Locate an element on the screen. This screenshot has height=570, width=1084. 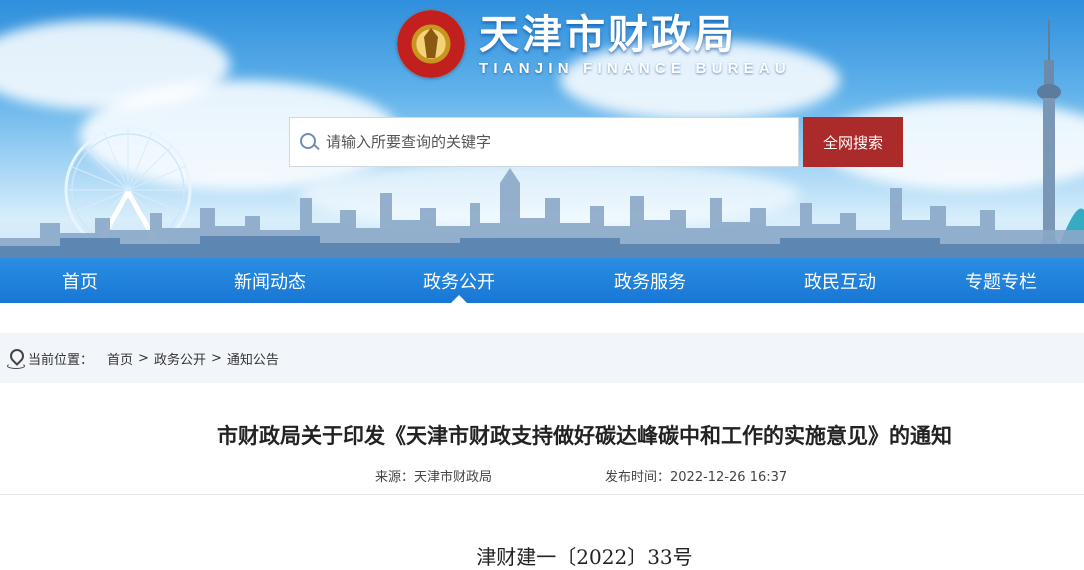
search-icon is located at coordinates (311, 142).